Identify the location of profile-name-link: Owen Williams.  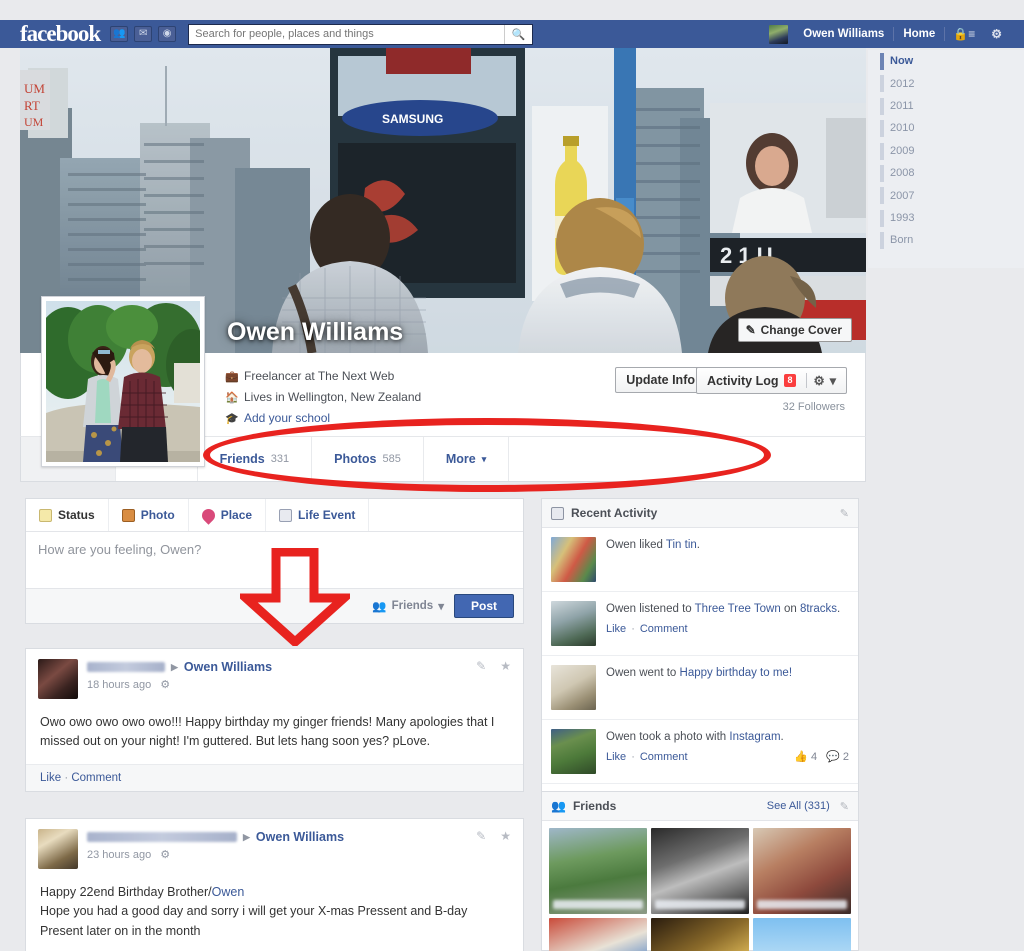
(843, 34).